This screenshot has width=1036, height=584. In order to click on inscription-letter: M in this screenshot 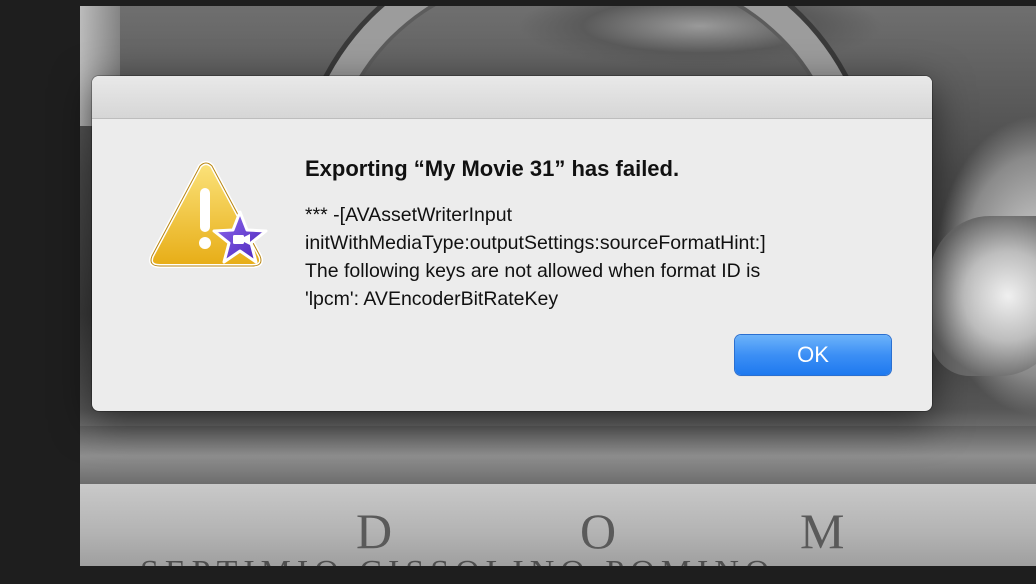, I will do `click(823, 531)`.